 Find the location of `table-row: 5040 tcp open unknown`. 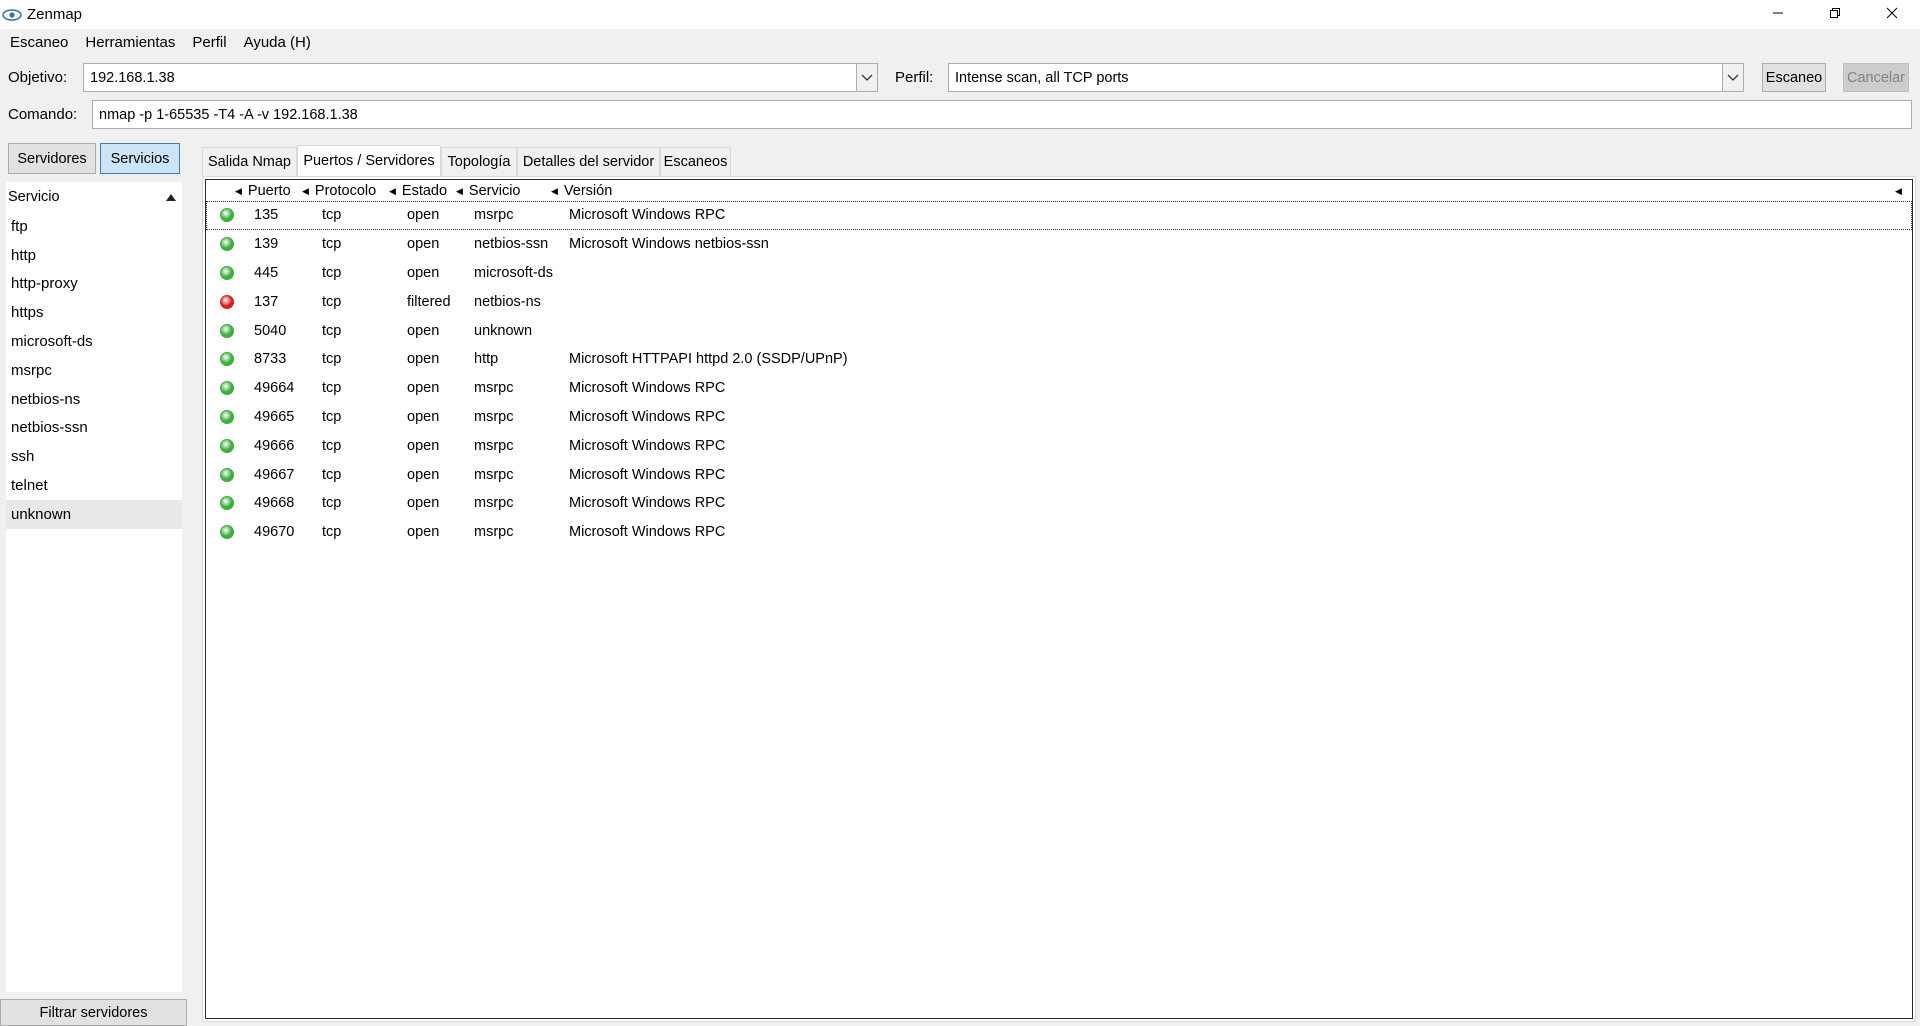

table-row: 5040 tcp open unknown is located at coordinates (1059, 330).